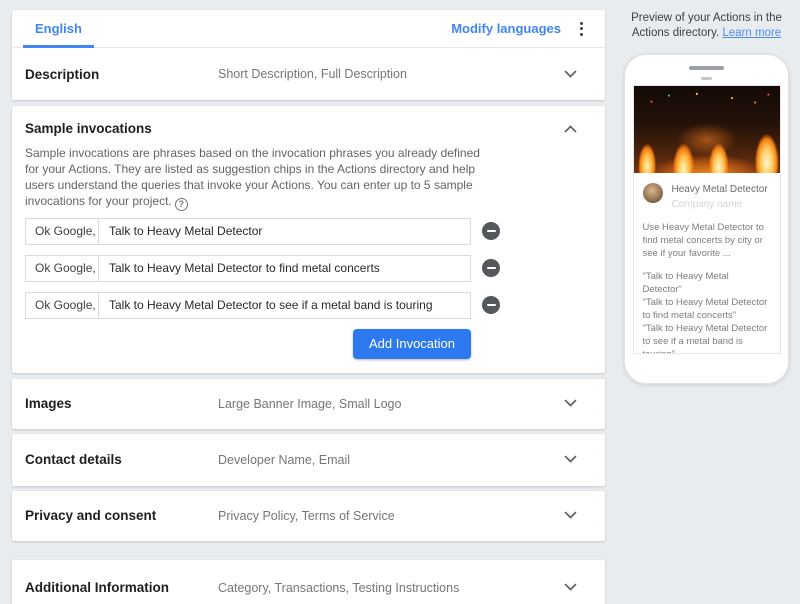  What do you see at coordinates (181, 204) in the screenshot?
I see `help-icon: ?` at bounding box center [181, 204].